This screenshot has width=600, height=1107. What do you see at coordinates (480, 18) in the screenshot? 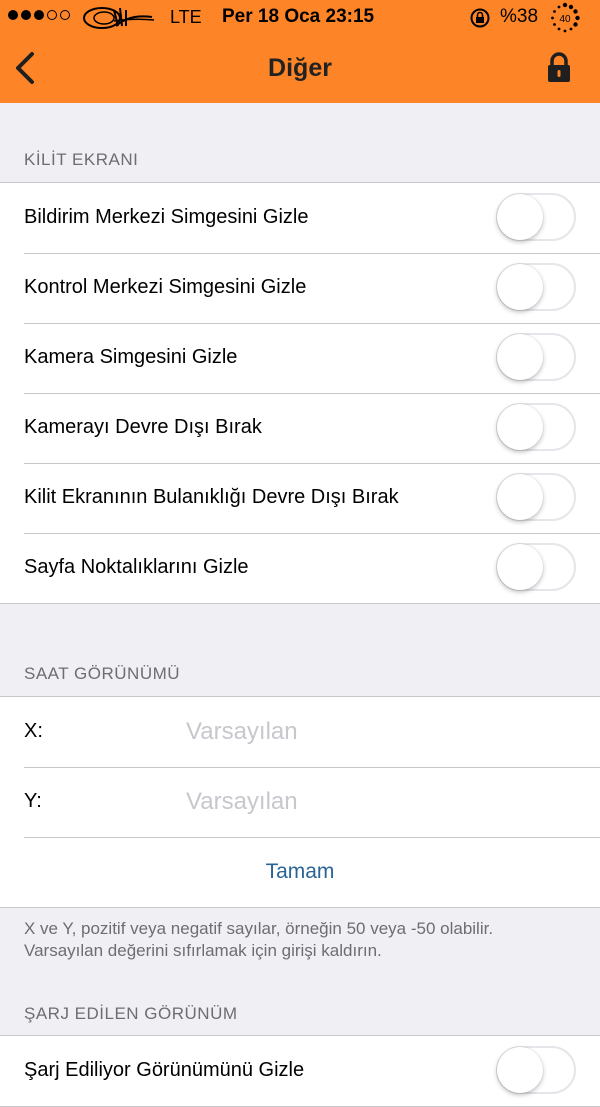
I see `rotation-lock-icon` at bounding box center [480, 18].